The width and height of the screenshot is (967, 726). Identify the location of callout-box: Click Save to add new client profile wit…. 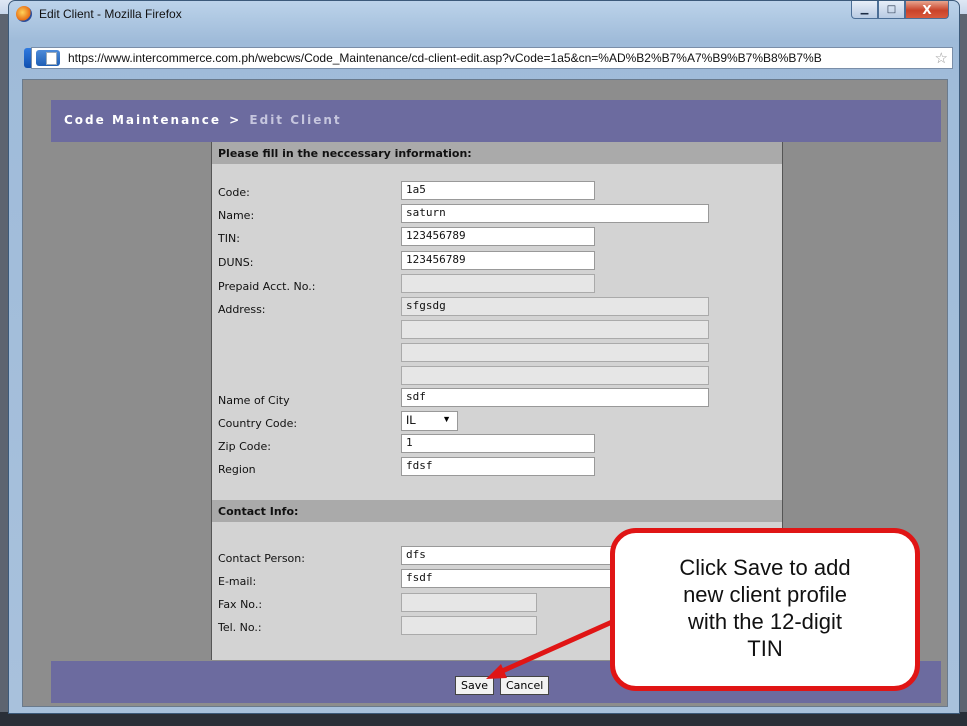
(765, 609).